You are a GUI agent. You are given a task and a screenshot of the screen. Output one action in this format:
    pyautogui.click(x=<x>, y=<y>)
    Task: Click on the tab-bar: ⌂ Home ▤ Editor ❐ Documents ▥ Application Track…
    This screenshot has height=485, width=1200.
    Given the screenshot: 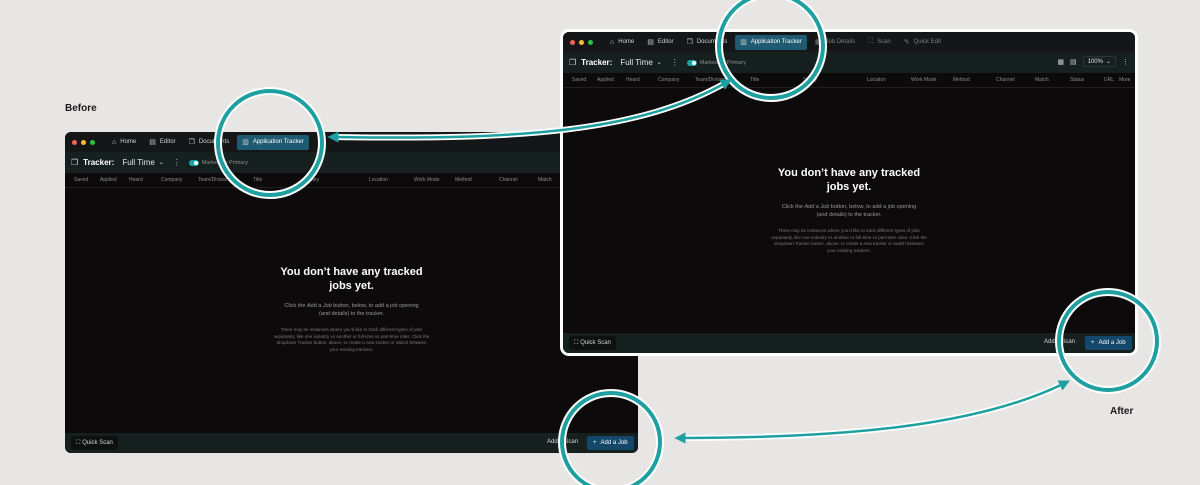 What is the action you would take?
    pyautogui.click(x=777, y=42)
    